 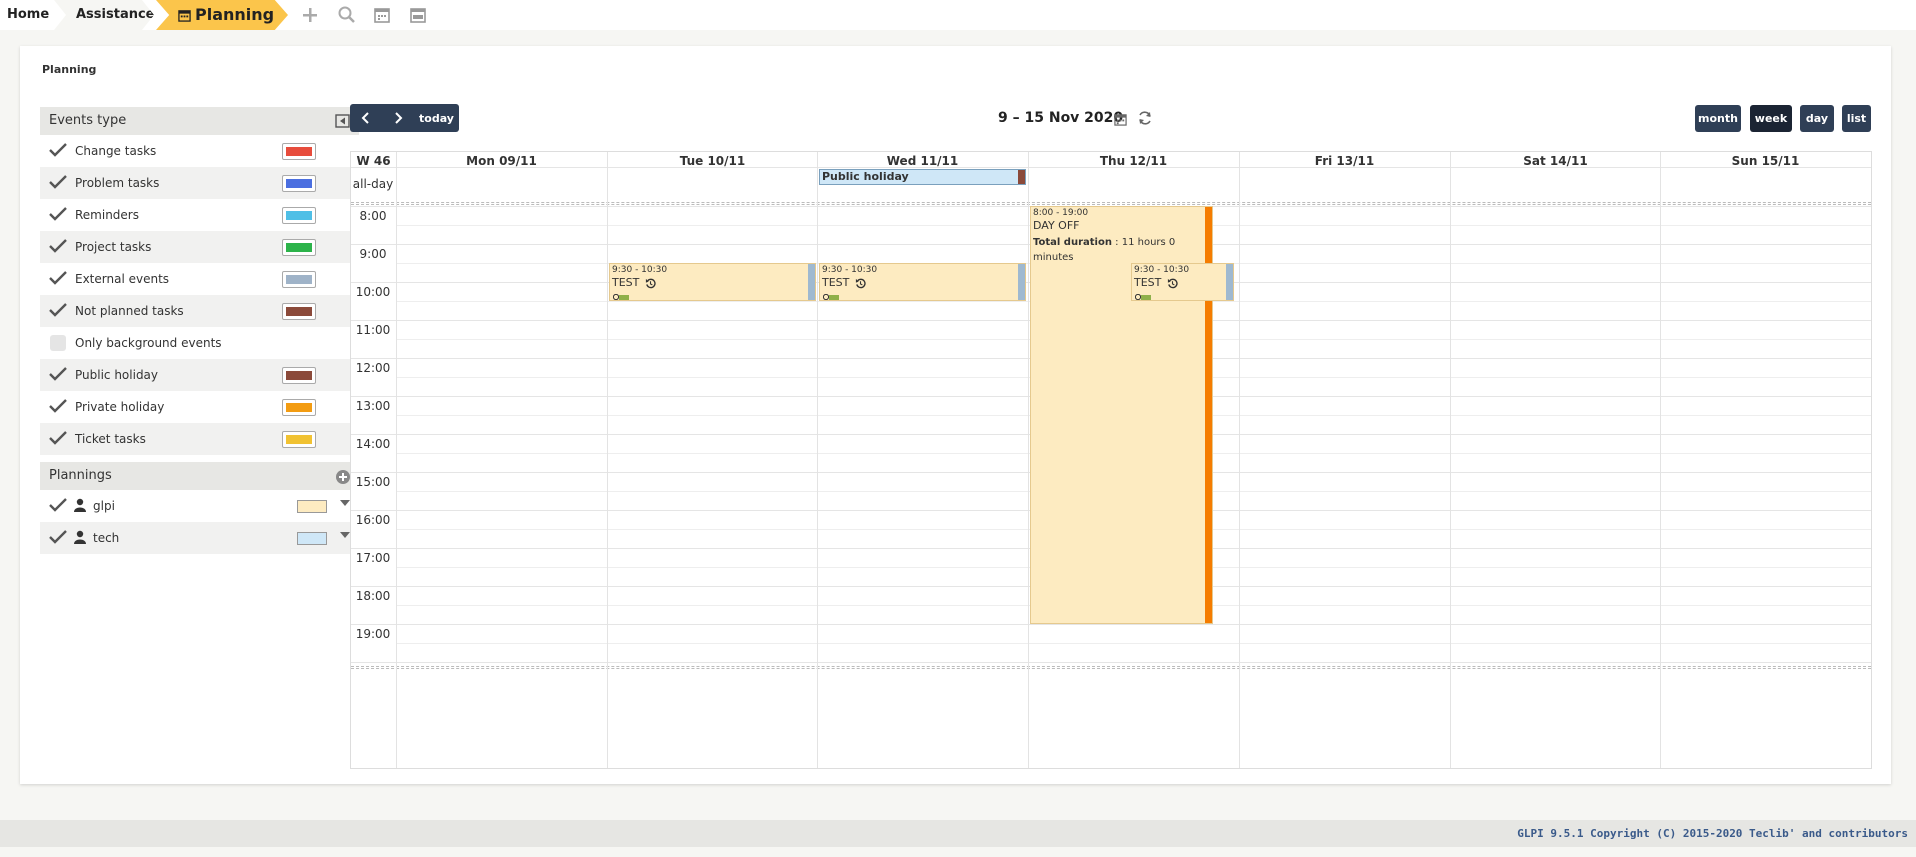 I want to click on top-bar: Home Assistance Planning, so click(x=958, y=15).